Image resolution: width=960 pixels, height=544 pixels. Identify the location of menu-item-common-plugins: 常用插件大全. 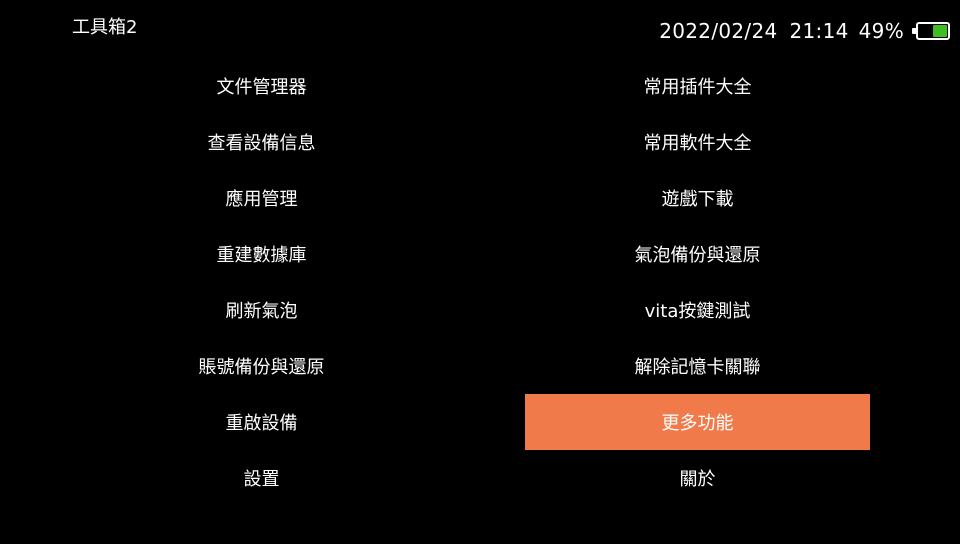
(697, 86).